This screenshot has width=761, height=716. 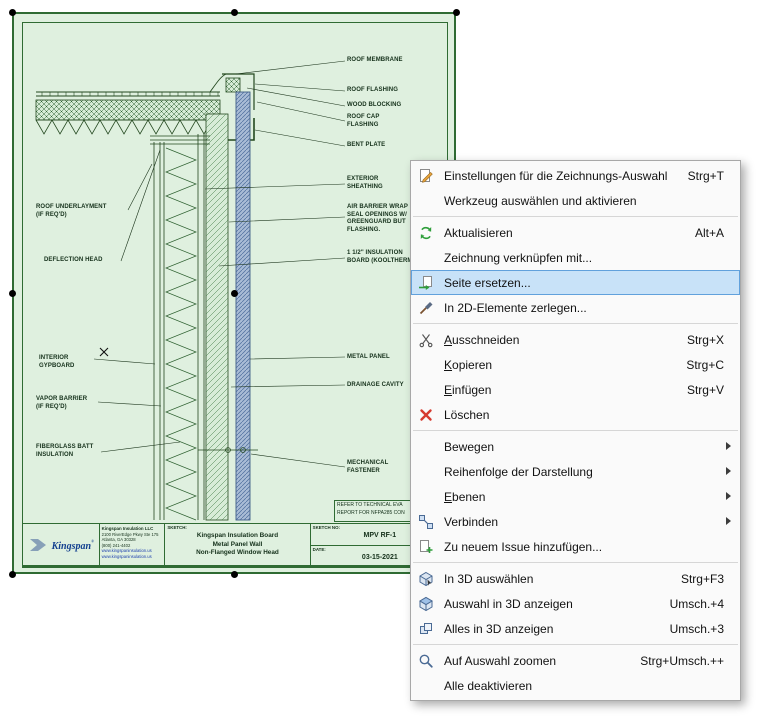 I want to click on menu-item-delete: Löschen, so click(x=575, y=414).